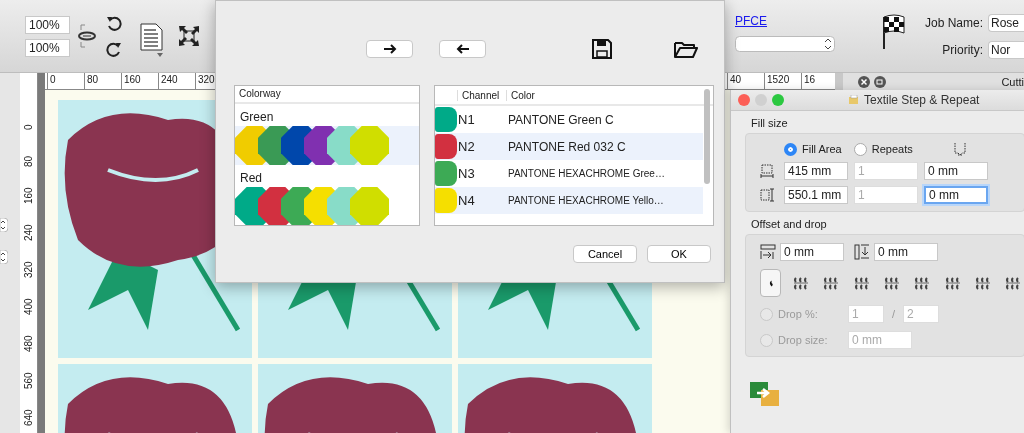 The width and height of the screenshot is (1024, 433). I want to click on dropdown-field, so click(785, 44).